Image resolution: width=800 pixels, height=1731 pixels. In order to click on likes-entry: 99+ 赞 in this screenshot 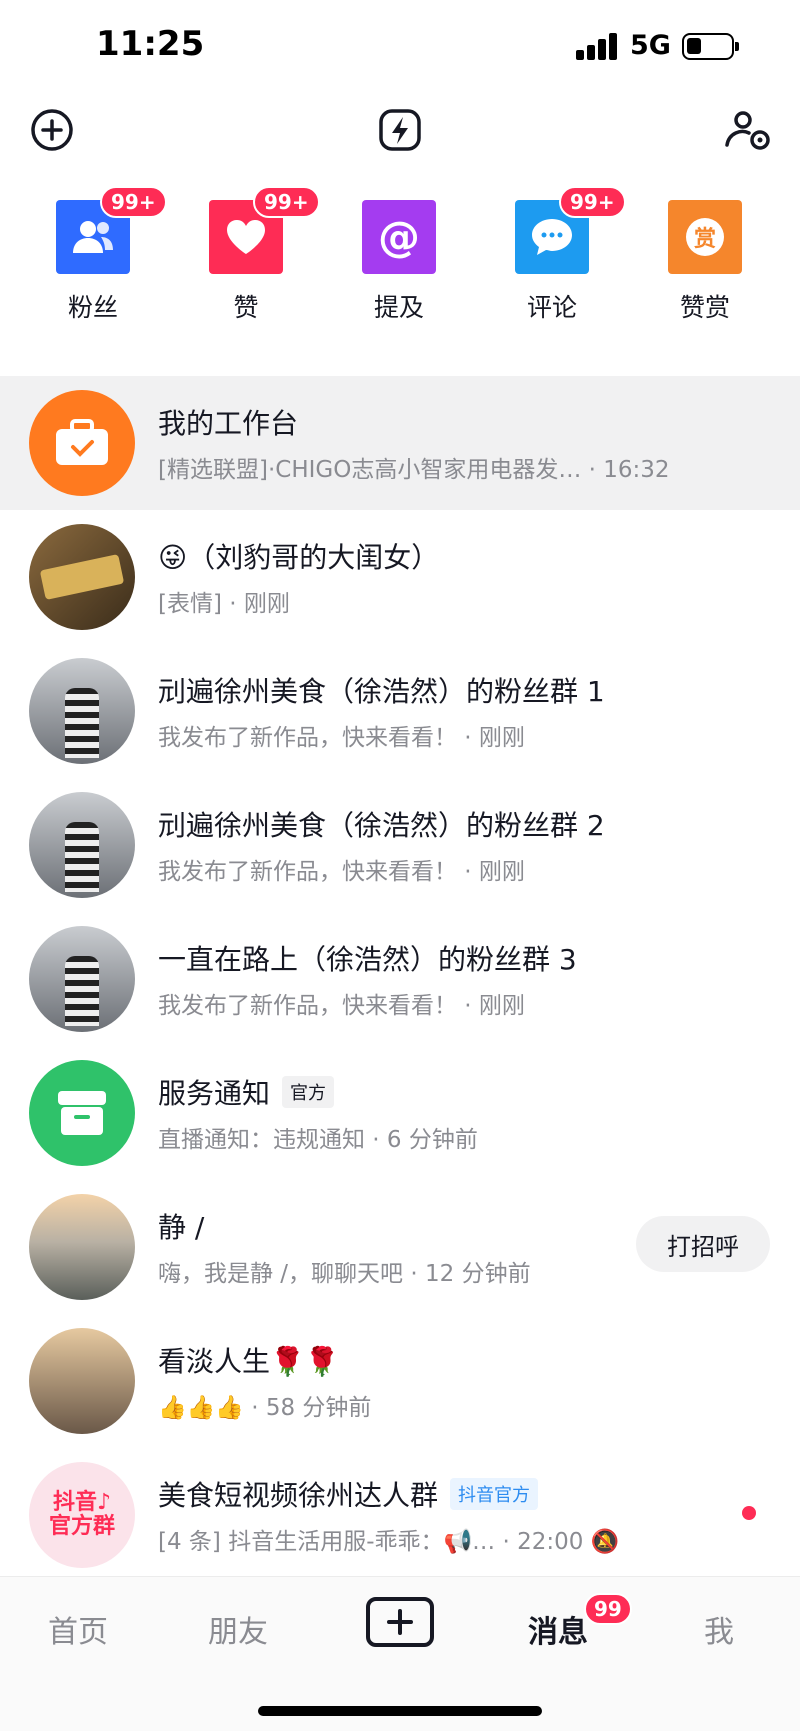, I will do `click(255, 255)`.